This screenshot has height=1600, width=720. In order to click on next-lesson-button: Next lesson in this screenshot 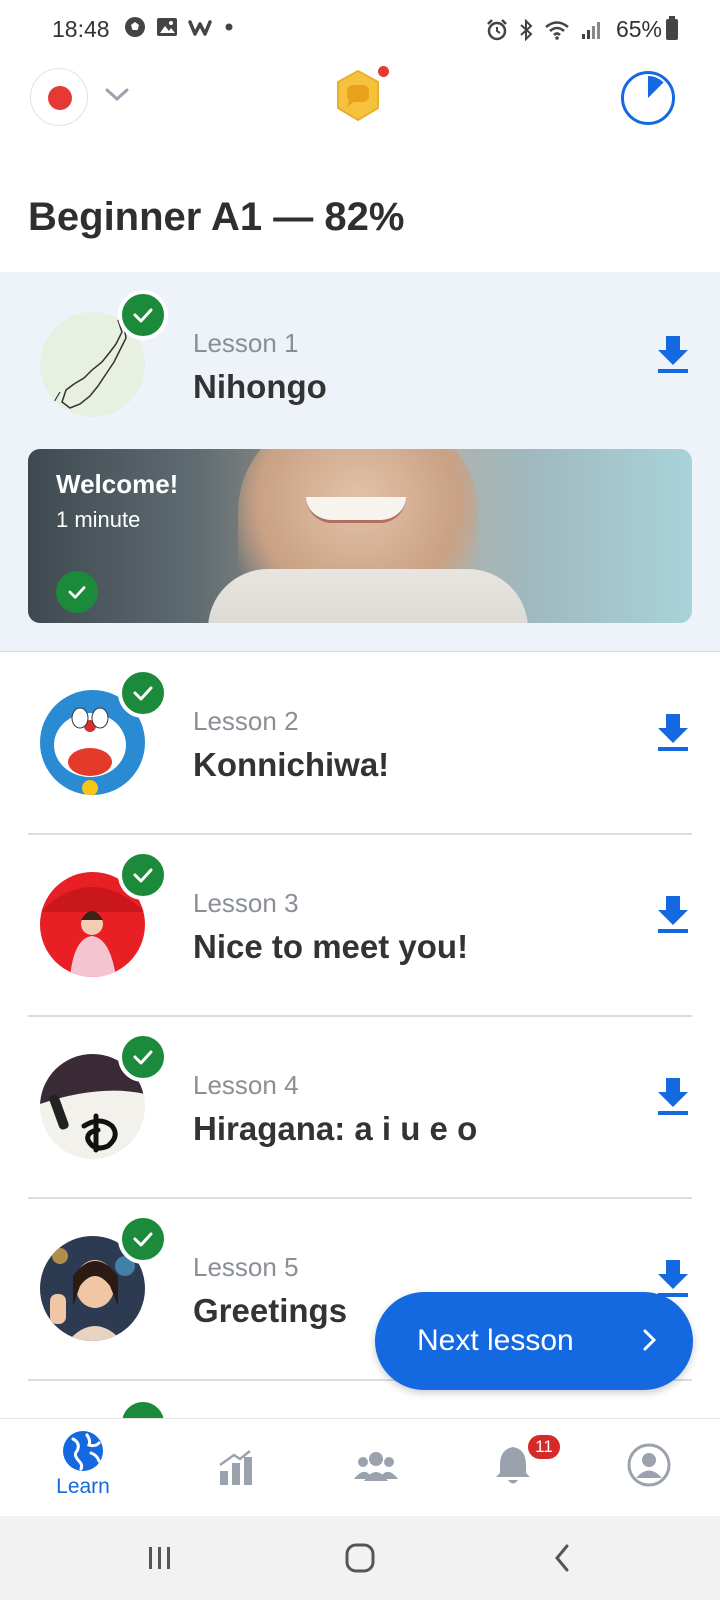, I will do `click(534, 1341)`.